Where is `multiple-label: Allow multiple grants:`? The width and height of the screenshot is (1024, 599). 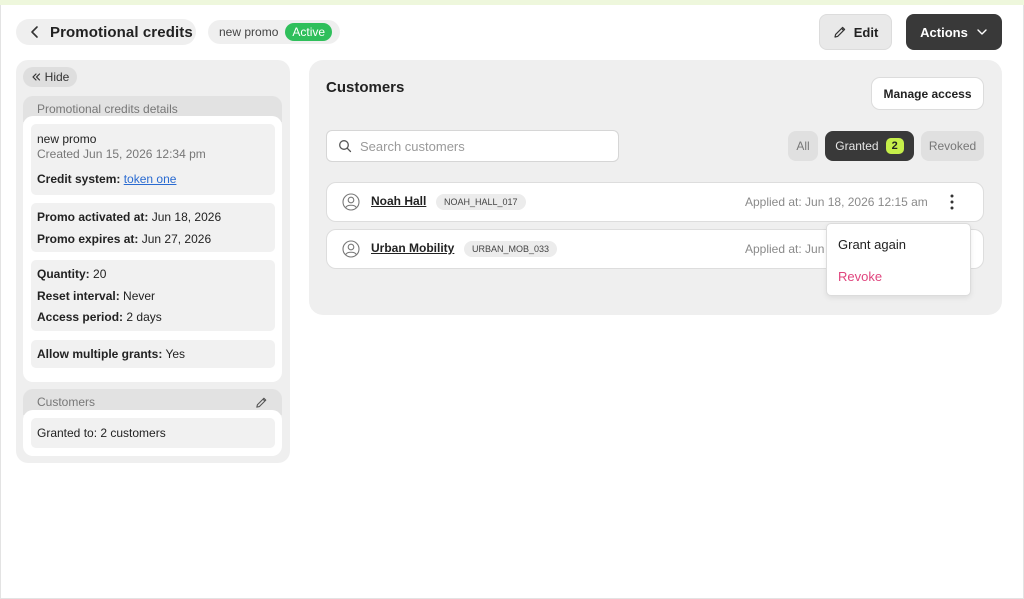
multiple-label: Allow multiple grants: is located at coordinates (100, 354).